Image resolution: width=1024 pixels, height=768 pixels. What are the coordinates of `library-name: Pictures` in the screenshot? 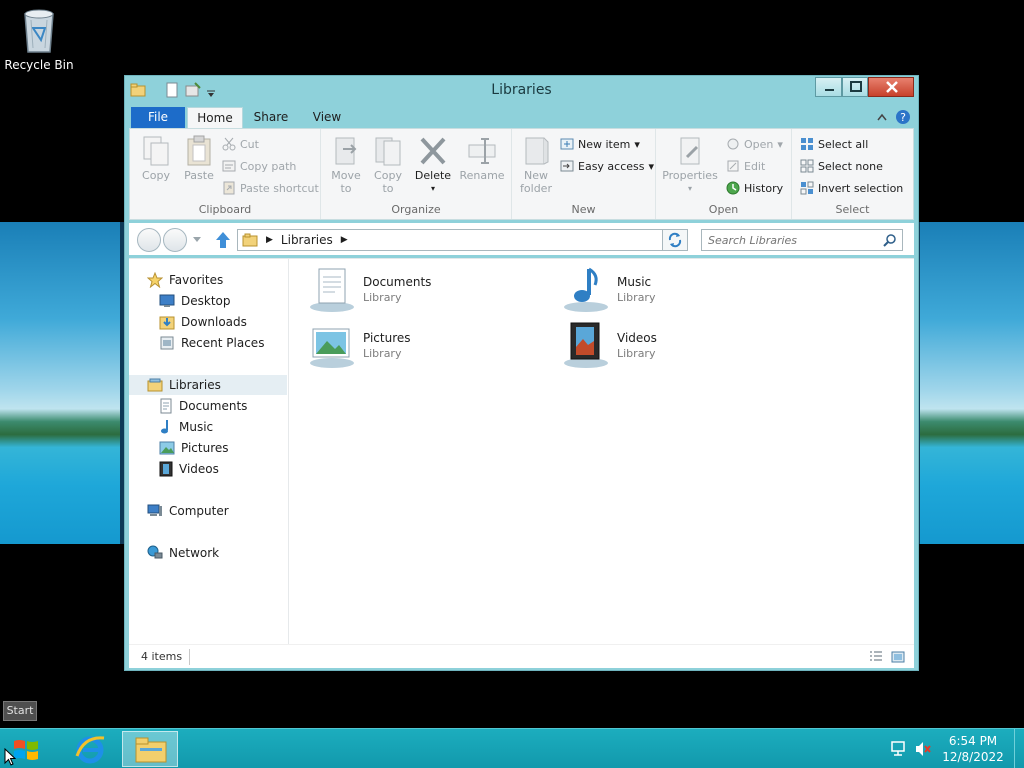 It's located at (387, 338).